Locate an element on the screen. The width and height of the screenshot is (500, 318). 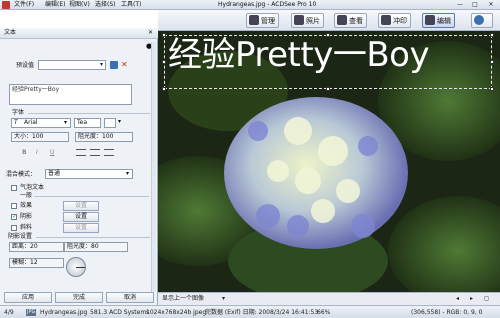
bubble-text-label: 气泡文本 is located at coordinates (32, 187).